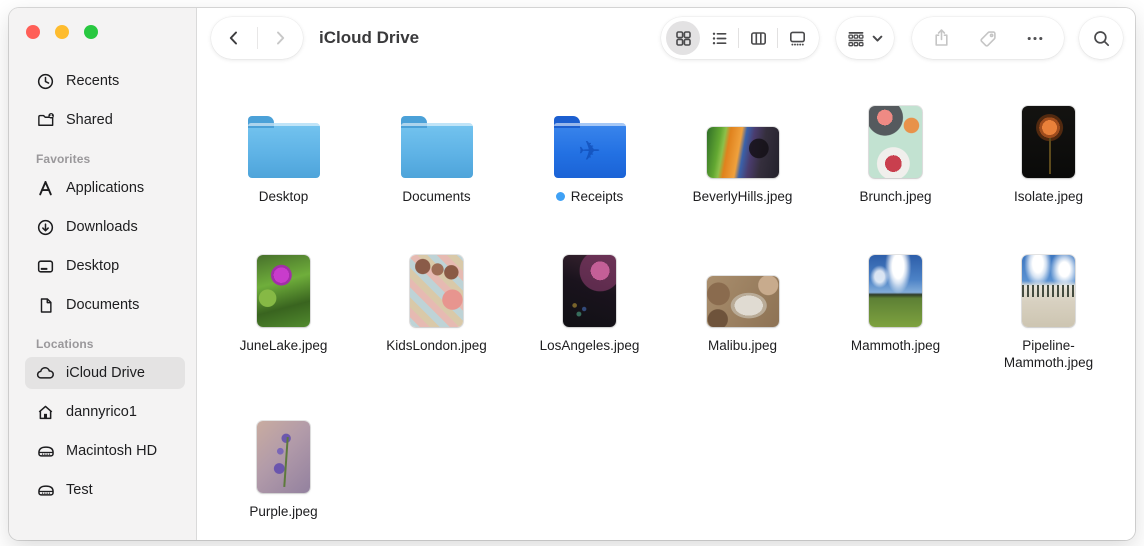 This screenshot has width=1144, height=546. I want to click on traffic-lights, so click(102, 32).